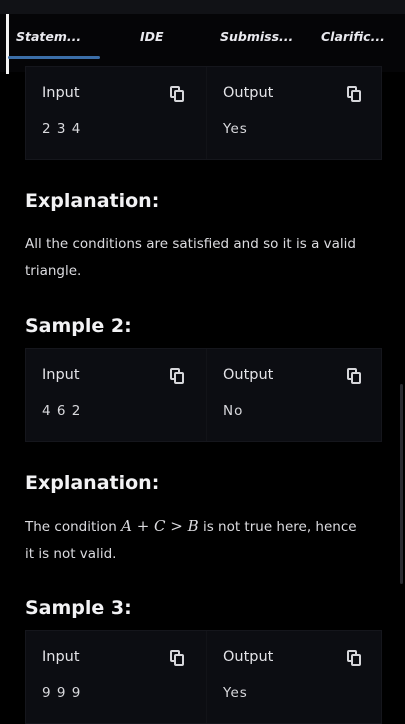  What do you see at coordinates (294, 677) in the screenshot?
I see `sample-3-output-col: Output Yes` at bounding box center [294, 677].